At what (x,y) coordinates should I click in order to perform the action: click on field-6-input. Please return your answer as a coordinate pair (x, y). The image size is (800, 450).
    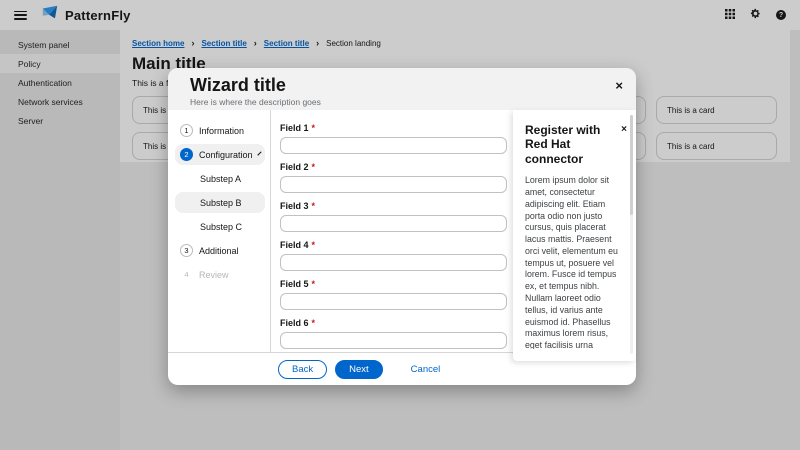
    Looking at the image, I should click on (393, 340).